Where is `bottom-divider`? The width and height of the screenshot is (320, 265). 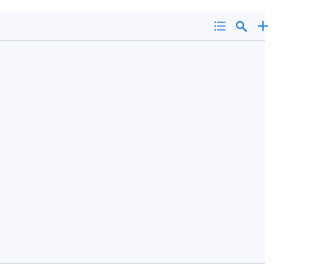
bottom-divider is located at coordinates (132, 263).